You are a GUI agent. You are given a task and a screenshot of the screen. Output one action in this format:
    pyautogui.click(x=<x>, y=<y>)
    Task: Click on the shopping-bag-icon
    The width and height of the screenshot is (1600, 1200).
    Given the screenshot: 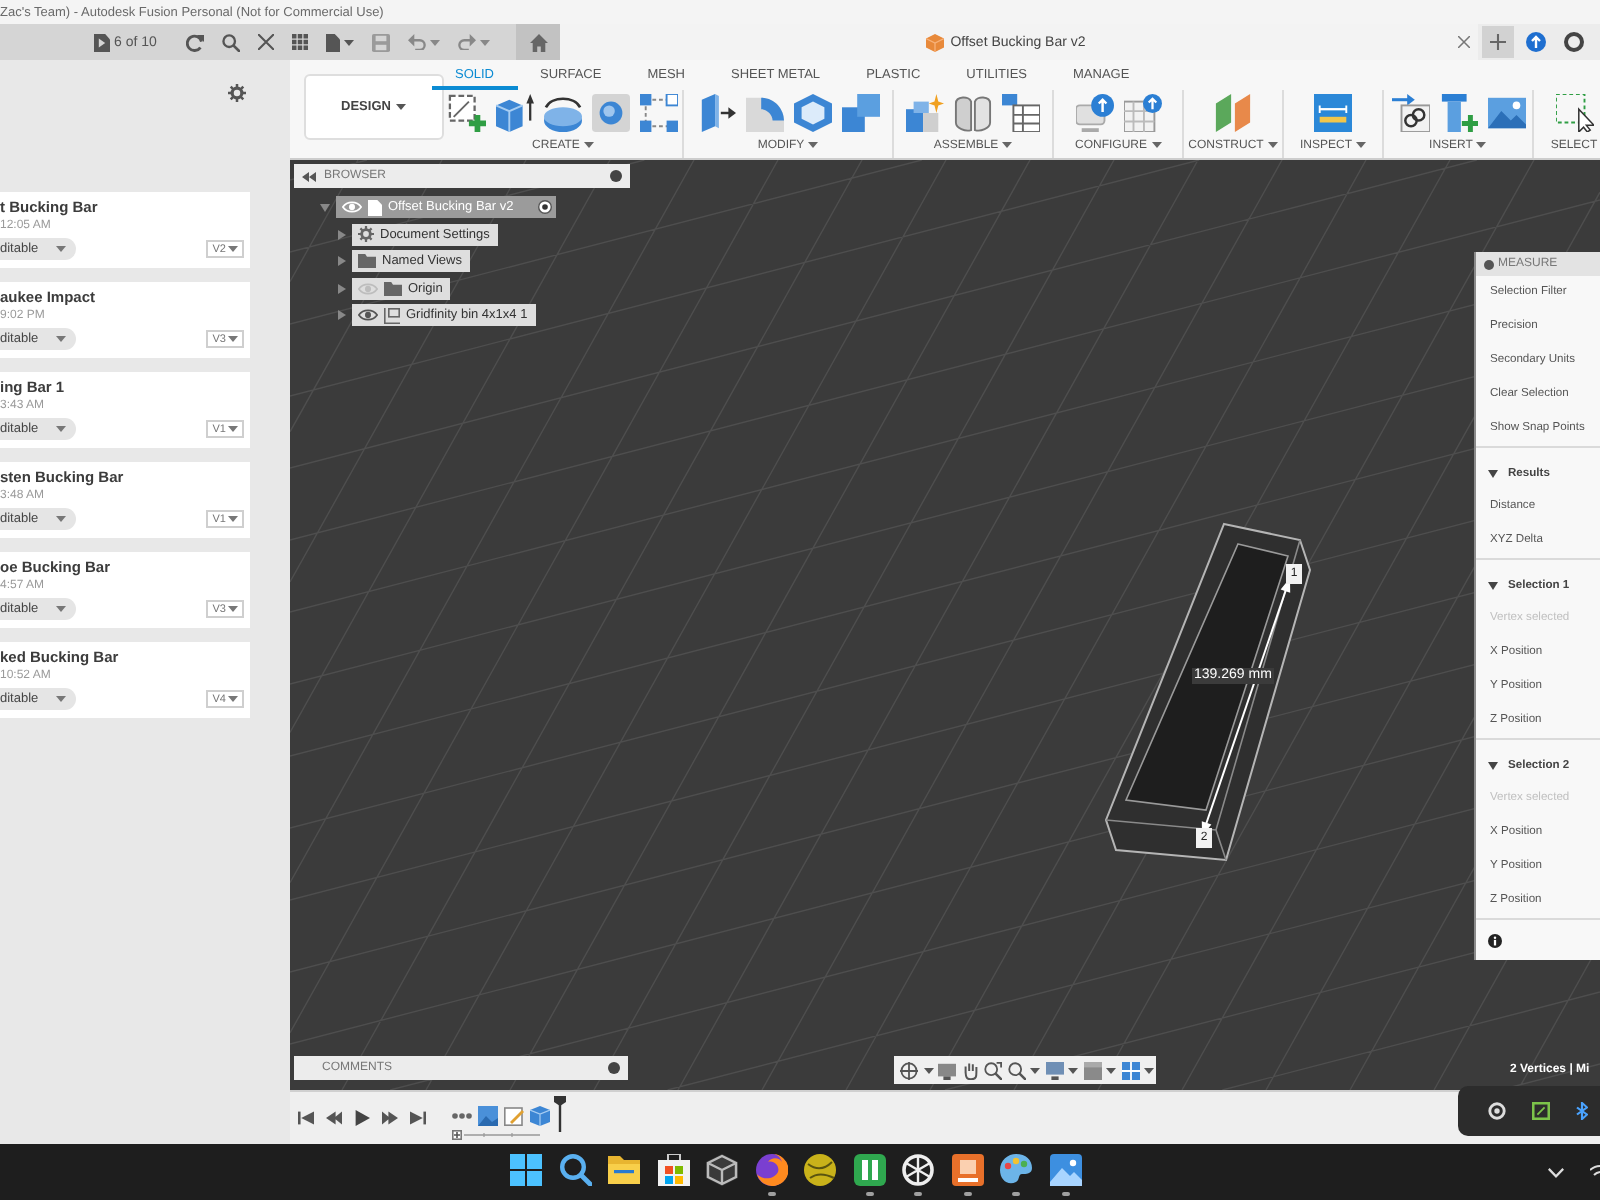 What is the action you would take?
    pyautogui.click(x=673, y=1170)
    